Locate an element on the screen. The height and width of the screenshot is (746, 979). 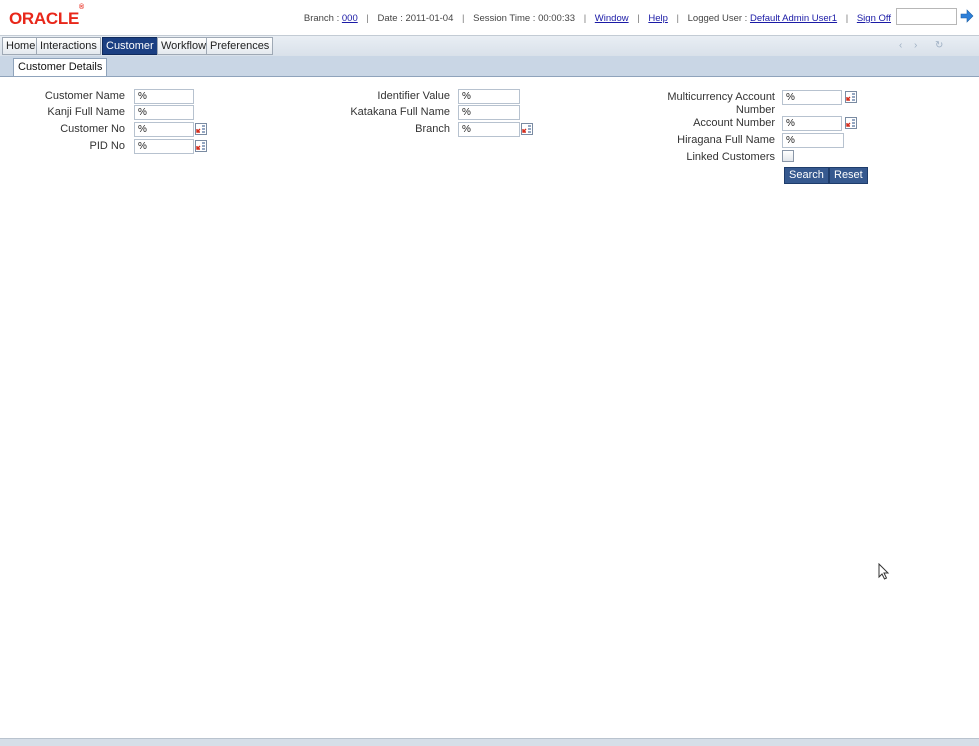
branch-link: 000 is located at coordinates (350, 18).